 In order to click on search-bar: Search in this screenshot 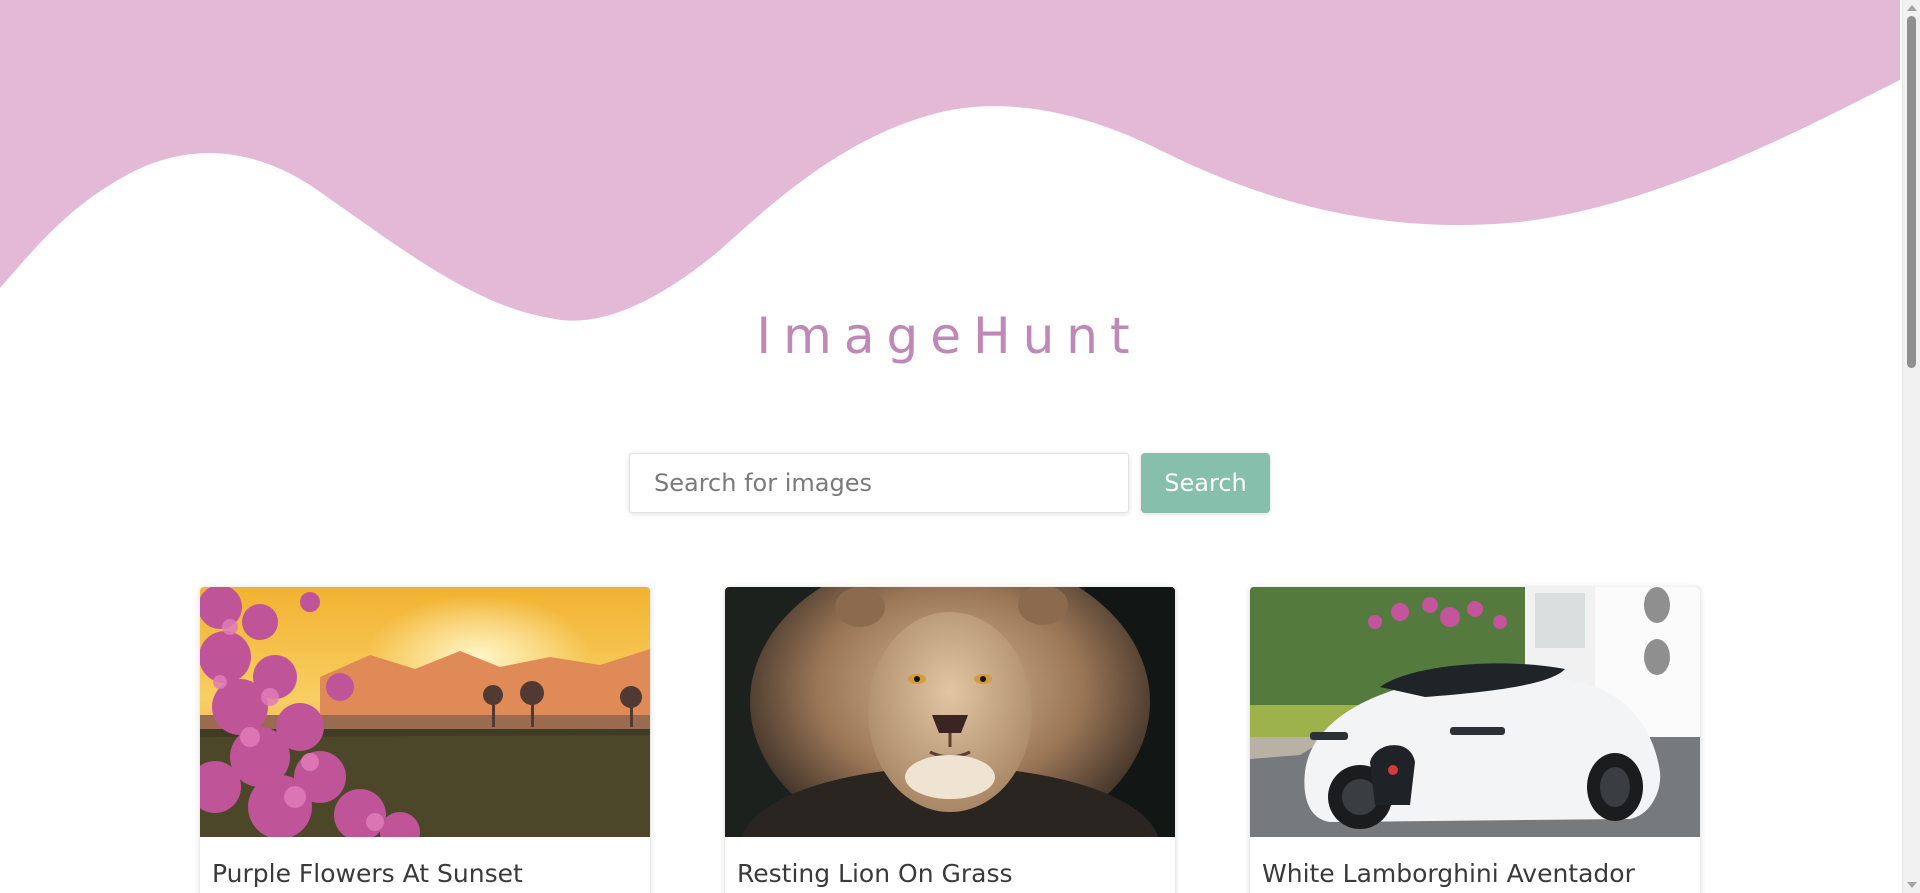, I will do `click(949, 483)`.